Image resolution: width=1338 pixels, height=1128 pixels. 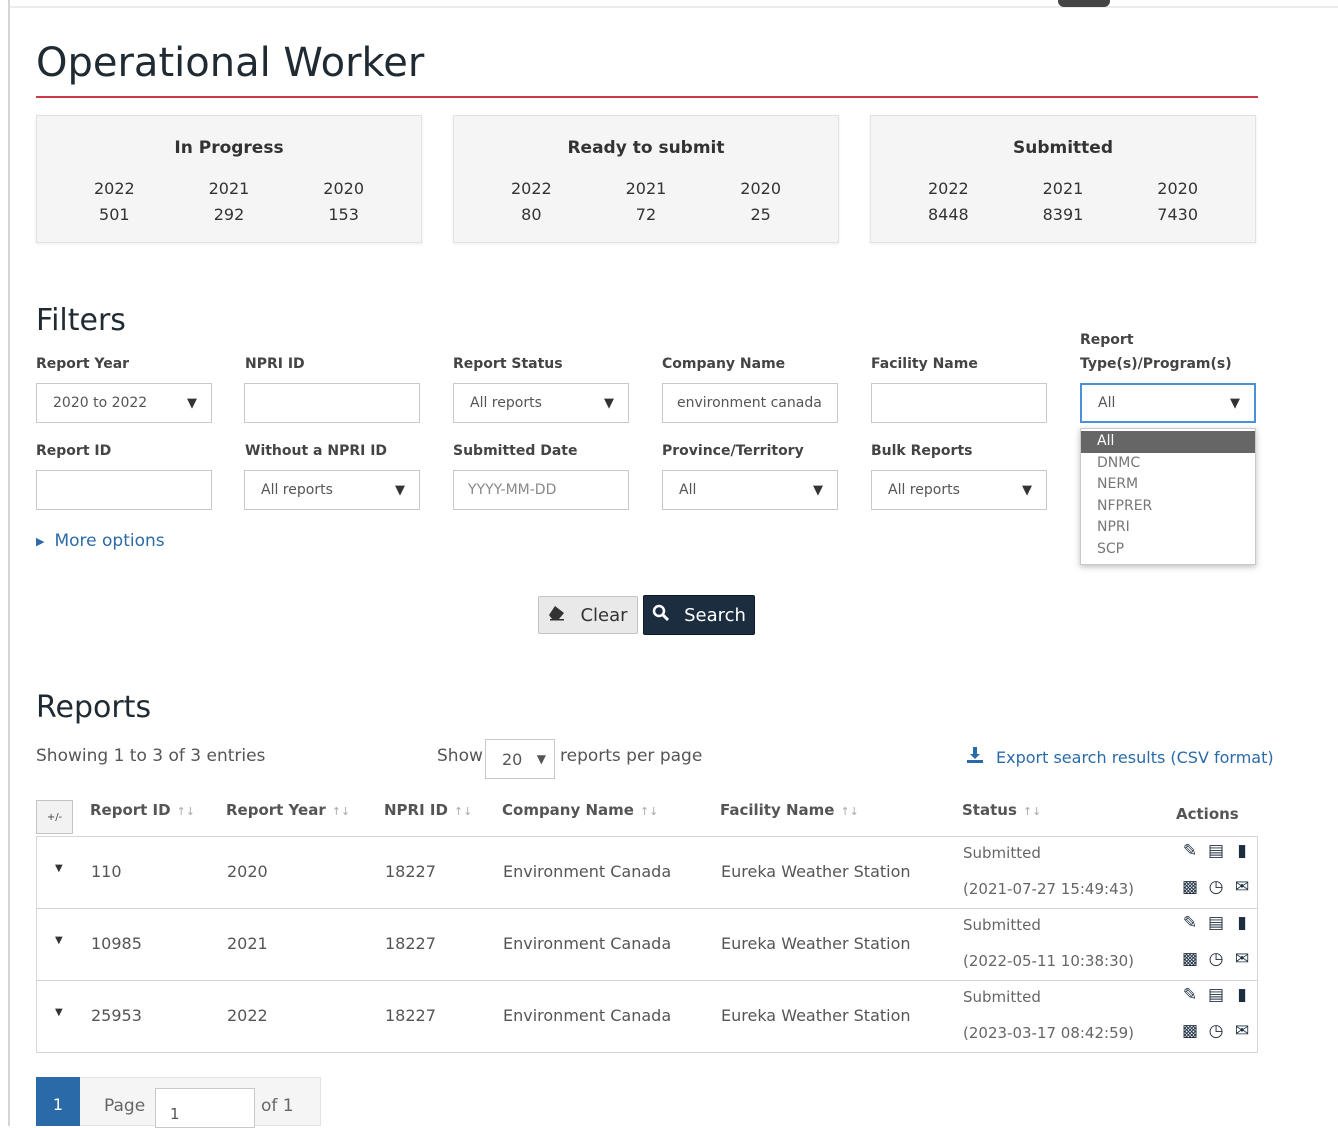 What do you see at coordinates (1207, 814) in the screenshot?
I see `column-header-actions: Actions` at bounding box center [1207, 814].